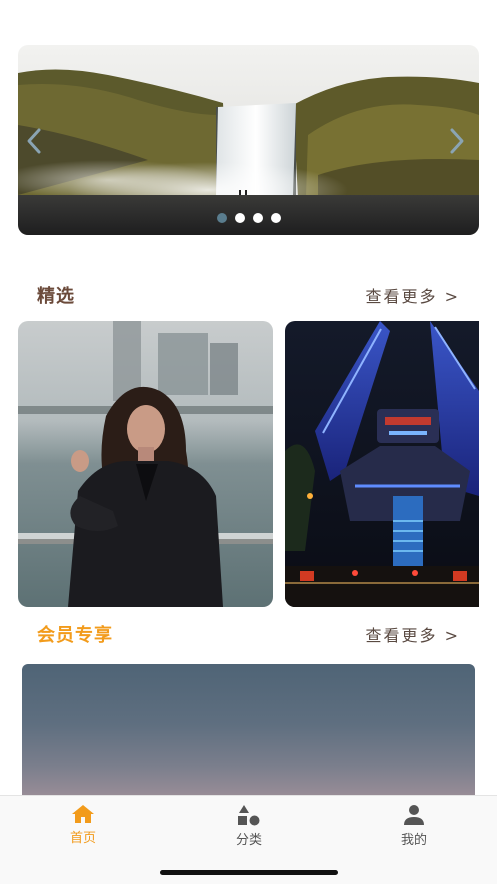 The width and height of the screenshot is (497, 884). I want to click on tab-profile-label: 我的, so click(413, 840).